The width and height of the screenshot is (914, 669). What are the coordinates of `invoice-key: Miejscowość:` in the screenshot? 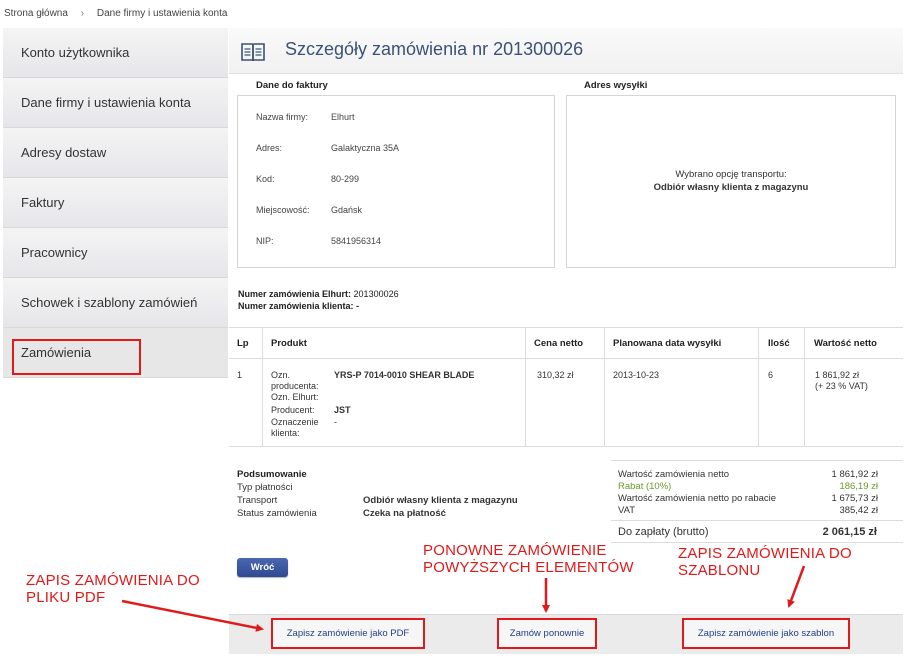 It's located at (283, 210).